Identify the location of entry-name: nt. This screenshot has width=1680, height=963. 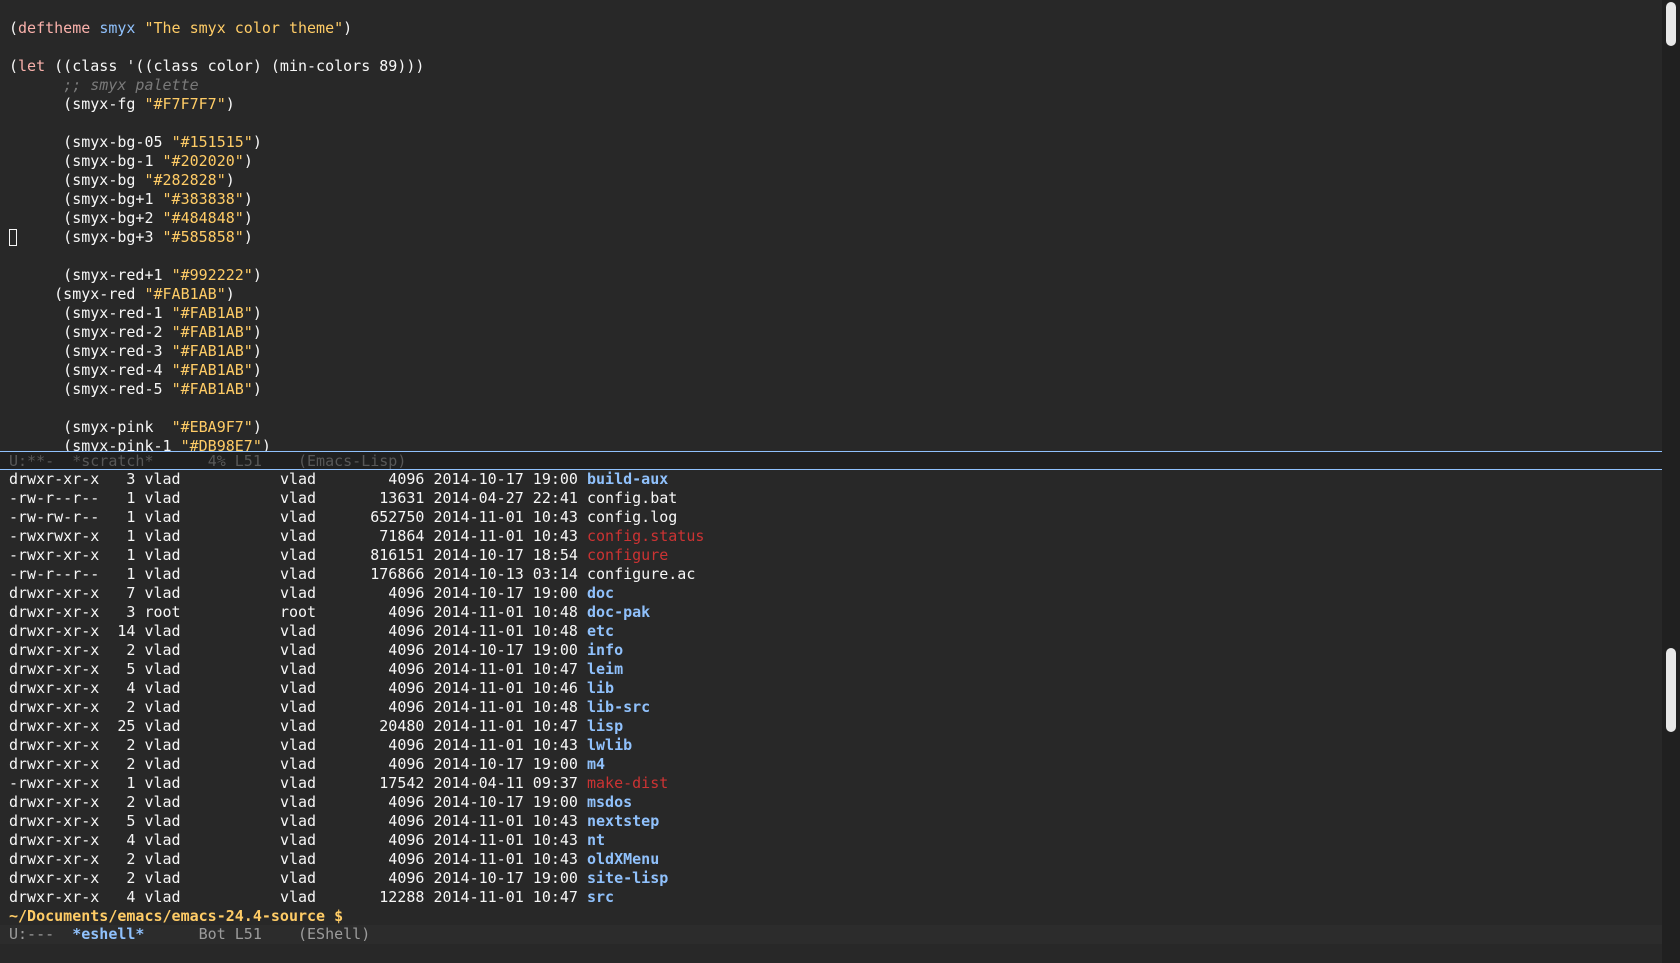
(596, 840).